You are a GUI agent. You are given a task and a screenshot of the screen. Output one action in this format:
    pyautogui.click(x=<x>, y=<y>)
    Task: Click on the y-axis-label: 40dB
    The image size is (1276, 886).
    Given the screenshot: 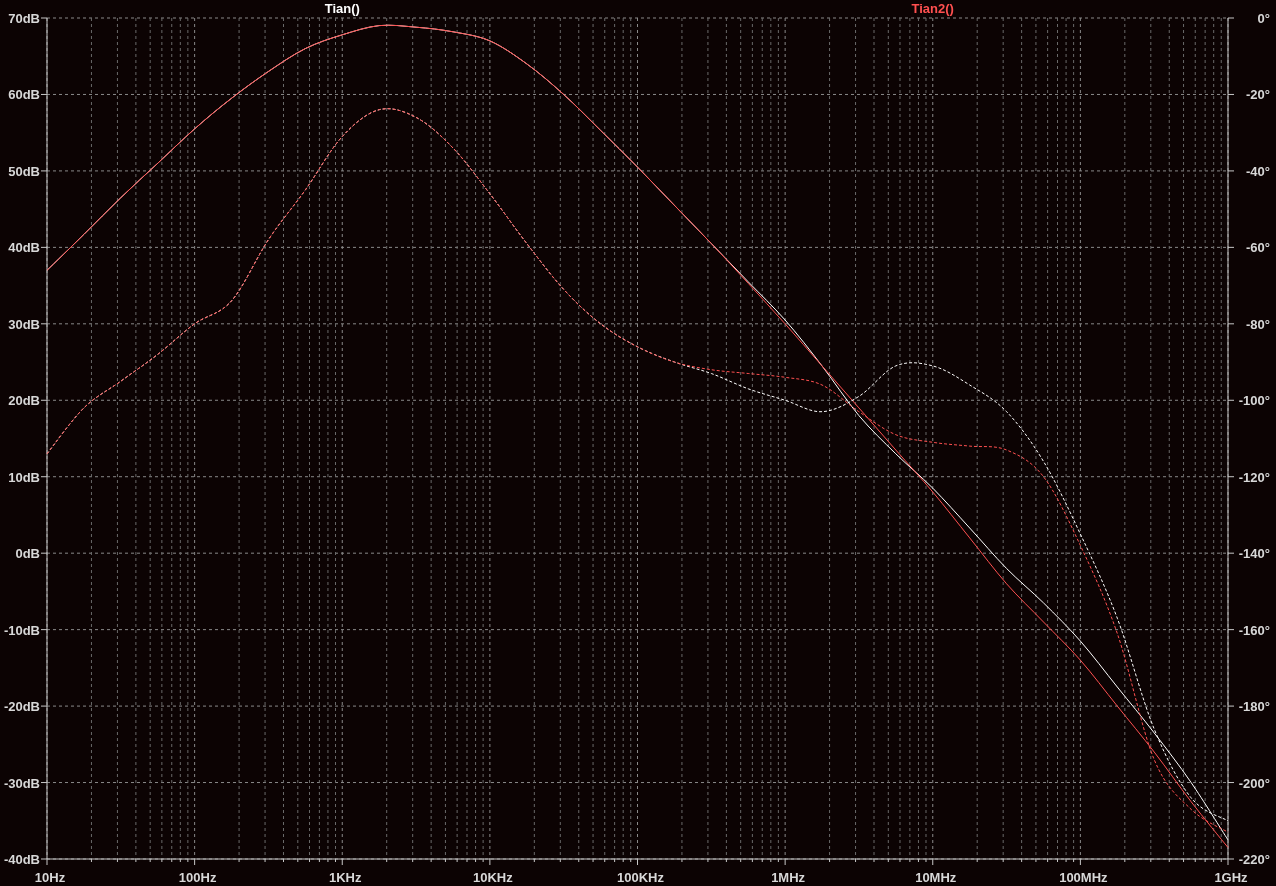 What is the action you would take?
    pyautogui.click(x=24, y=248)
    